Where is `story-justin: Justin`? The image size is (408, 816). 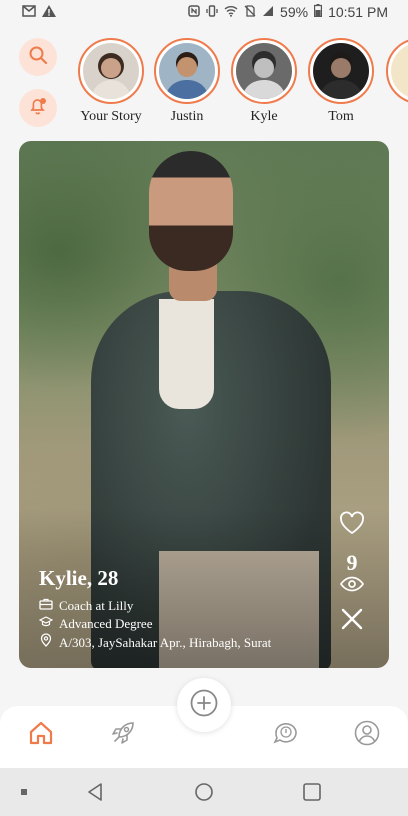
story-justin: Justin is located at coordinates (187, 81).